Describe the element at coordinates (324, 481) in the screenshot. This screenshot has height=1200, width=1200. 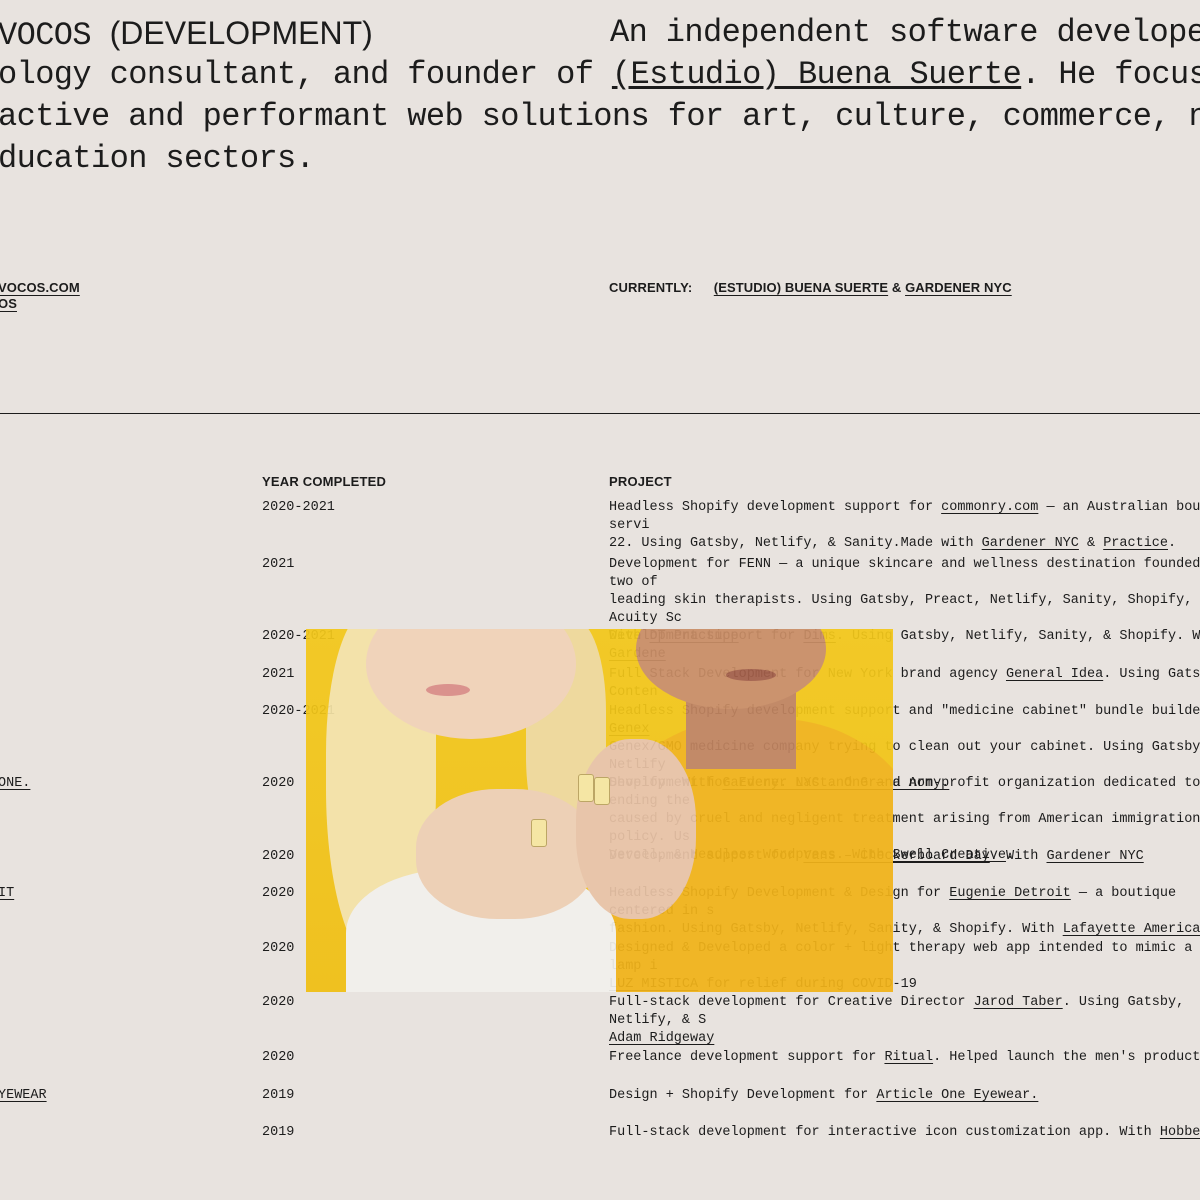
I see `year-column-header: YEAR COMPLETED` at that location.